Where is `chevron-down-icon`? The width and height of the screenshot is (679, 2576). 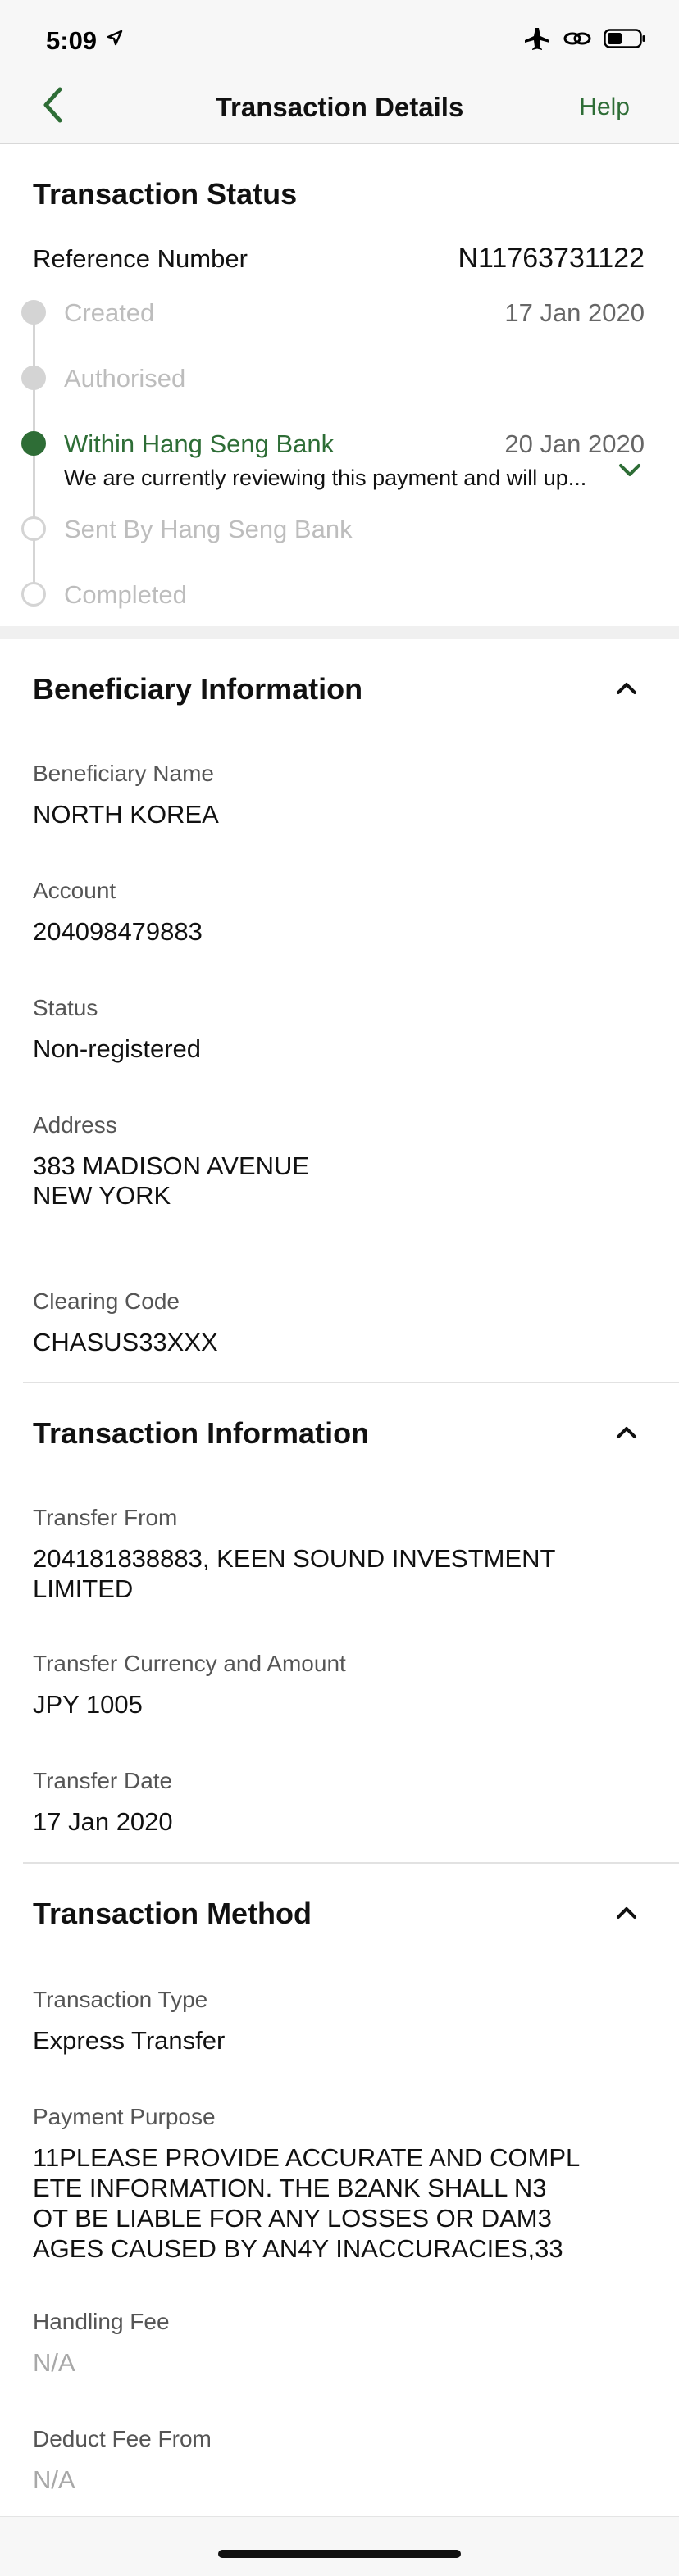 chevron-down-icon is located at coordinates (629, 470).